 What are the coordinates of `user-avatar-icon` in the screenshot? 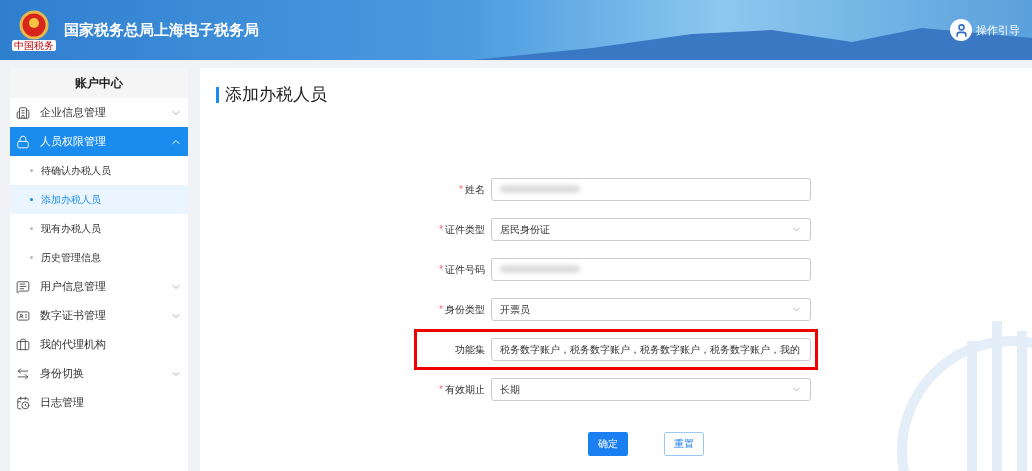 It's located at (961, 30).